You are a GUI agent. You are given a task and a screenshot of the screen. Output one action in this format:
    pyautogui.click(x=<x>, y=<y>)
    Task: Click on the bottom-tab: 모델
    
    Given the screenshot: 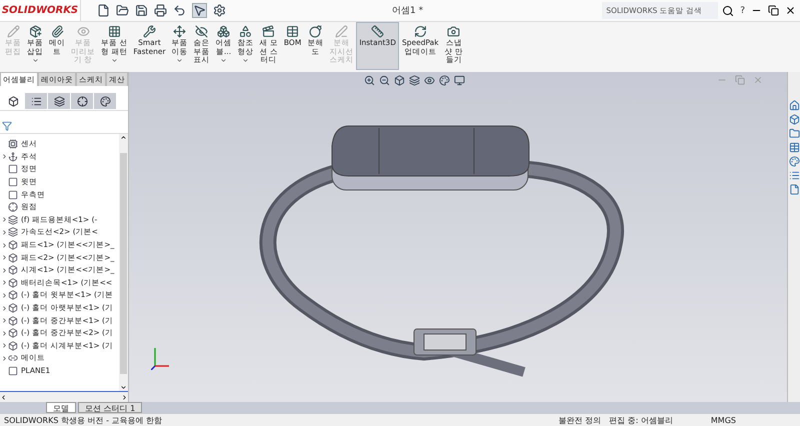 What is the action you would take?
    pyautogui.click(x=61, y=407)
    